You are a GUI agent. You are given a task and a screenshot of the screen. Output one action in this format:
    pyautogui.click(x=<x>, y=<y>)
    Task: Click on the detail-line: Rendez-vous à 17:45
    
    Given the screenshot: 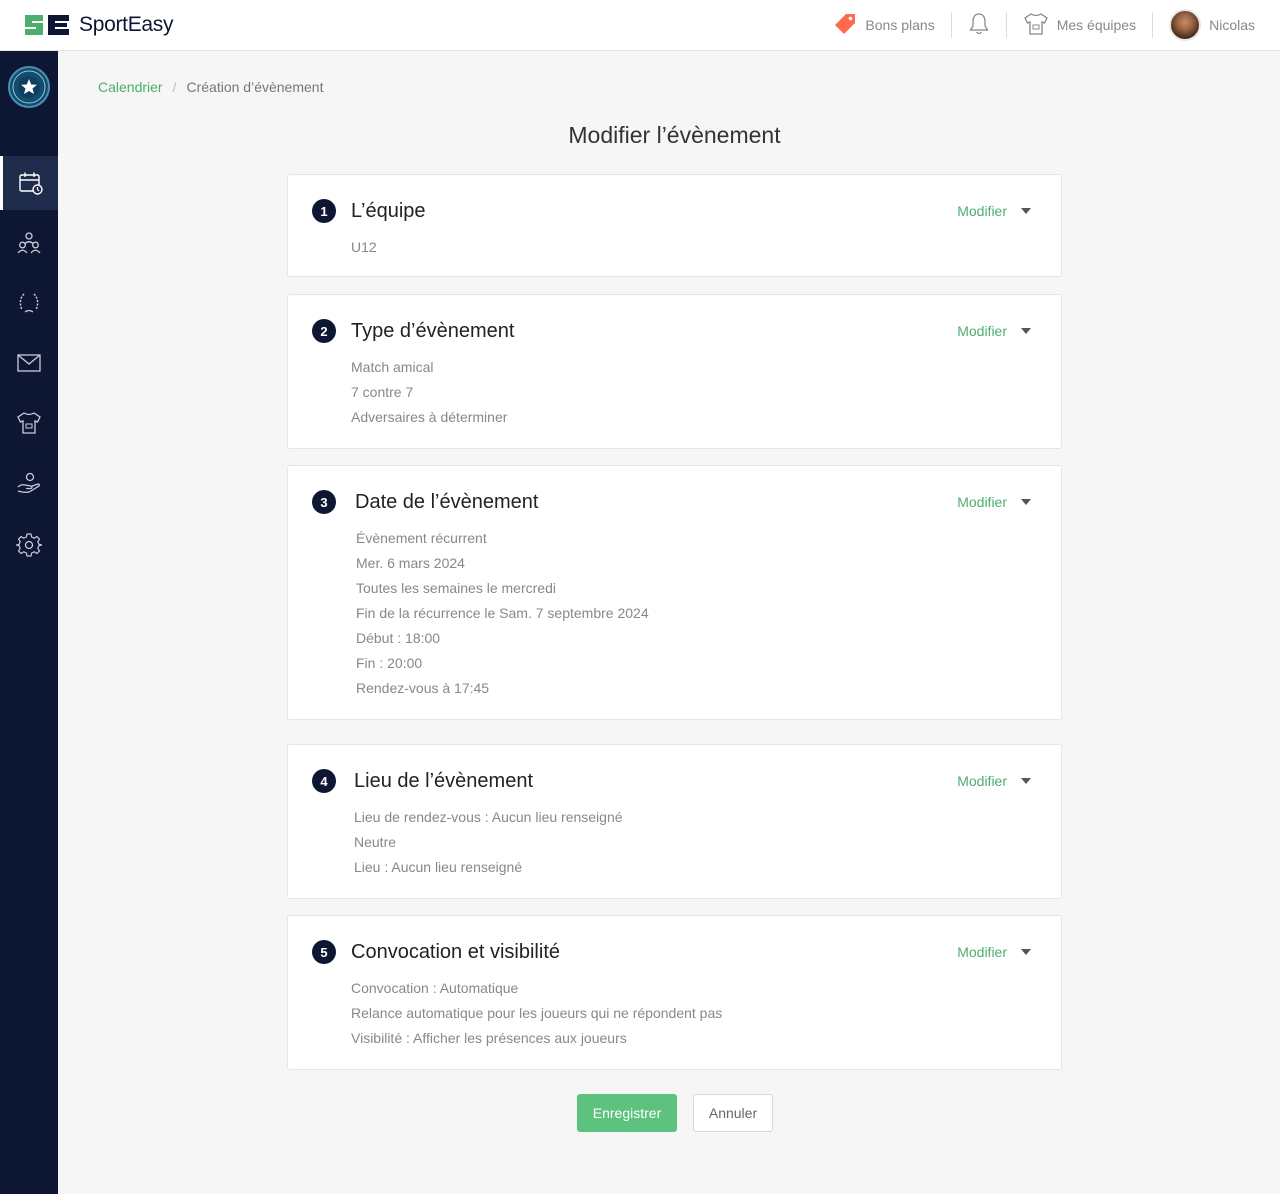 What is the action you would take?
    pyautogui.click(x=423, y=688)
    